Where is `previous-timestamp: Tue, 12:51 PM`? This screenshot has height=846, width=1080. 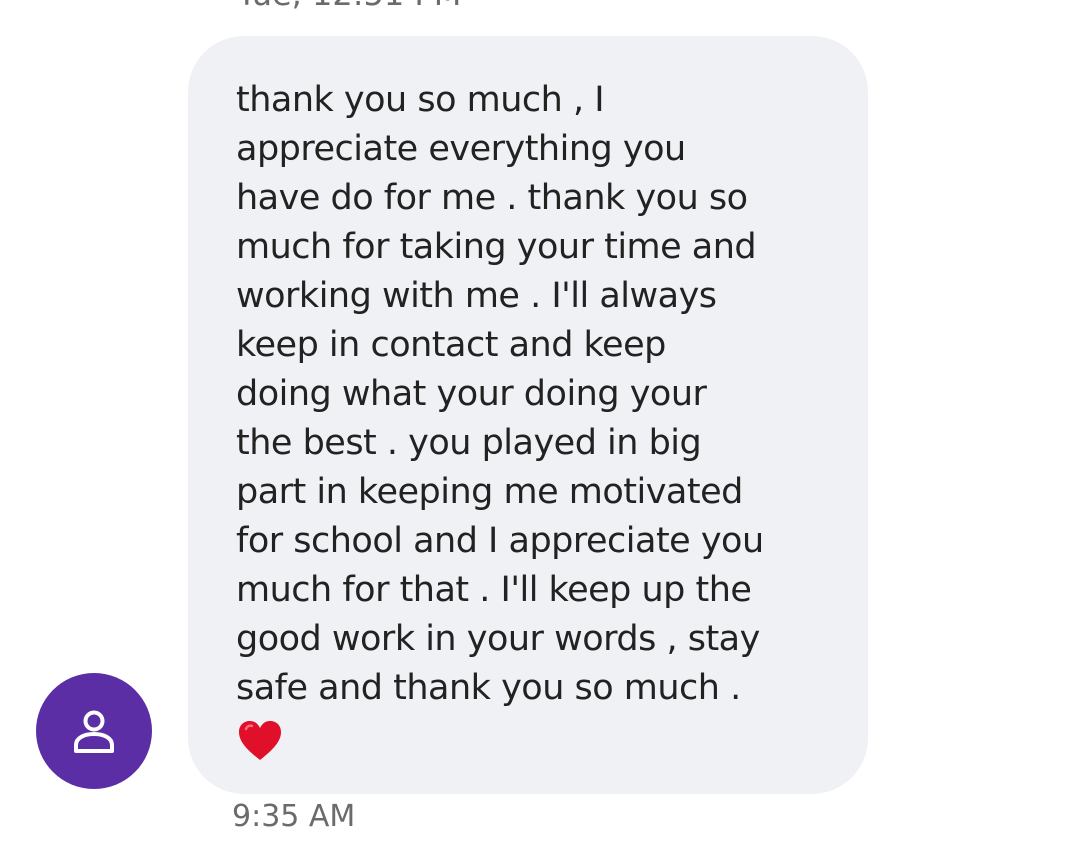 previous-timestamp: Tue, 12:51 PM is located at coordinates (349, 6).